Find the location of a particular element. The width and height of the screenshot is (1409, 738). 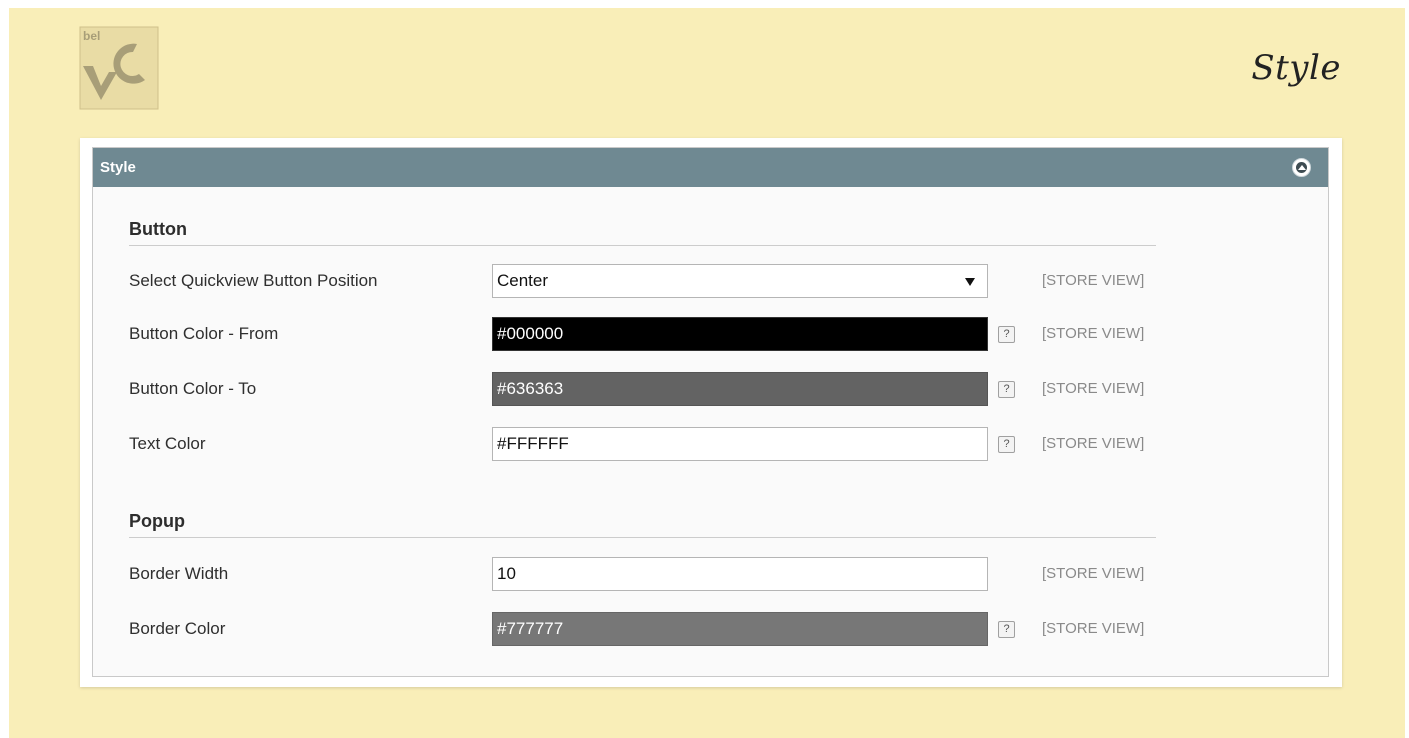

border-color-input: #777777 is located at coordinates (740, 629).